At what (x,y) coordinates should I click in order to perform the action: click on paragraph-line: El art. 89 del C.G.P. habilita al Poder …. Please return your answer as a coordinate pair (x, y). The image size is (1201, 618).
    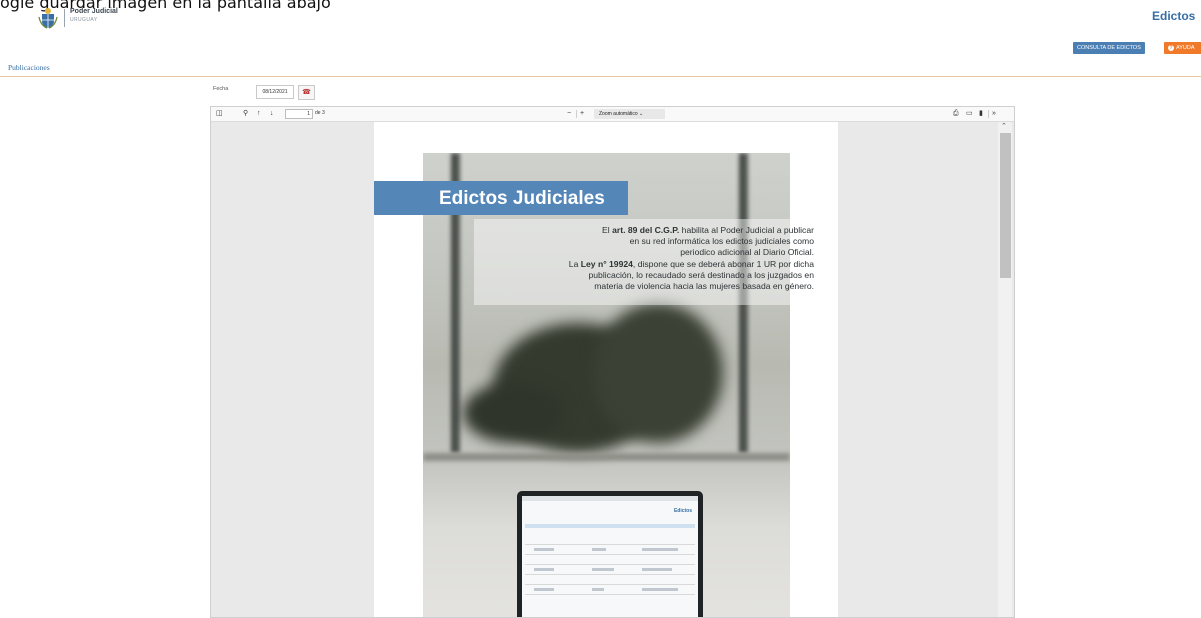
    Looking at the image, I should click on (664, 230).